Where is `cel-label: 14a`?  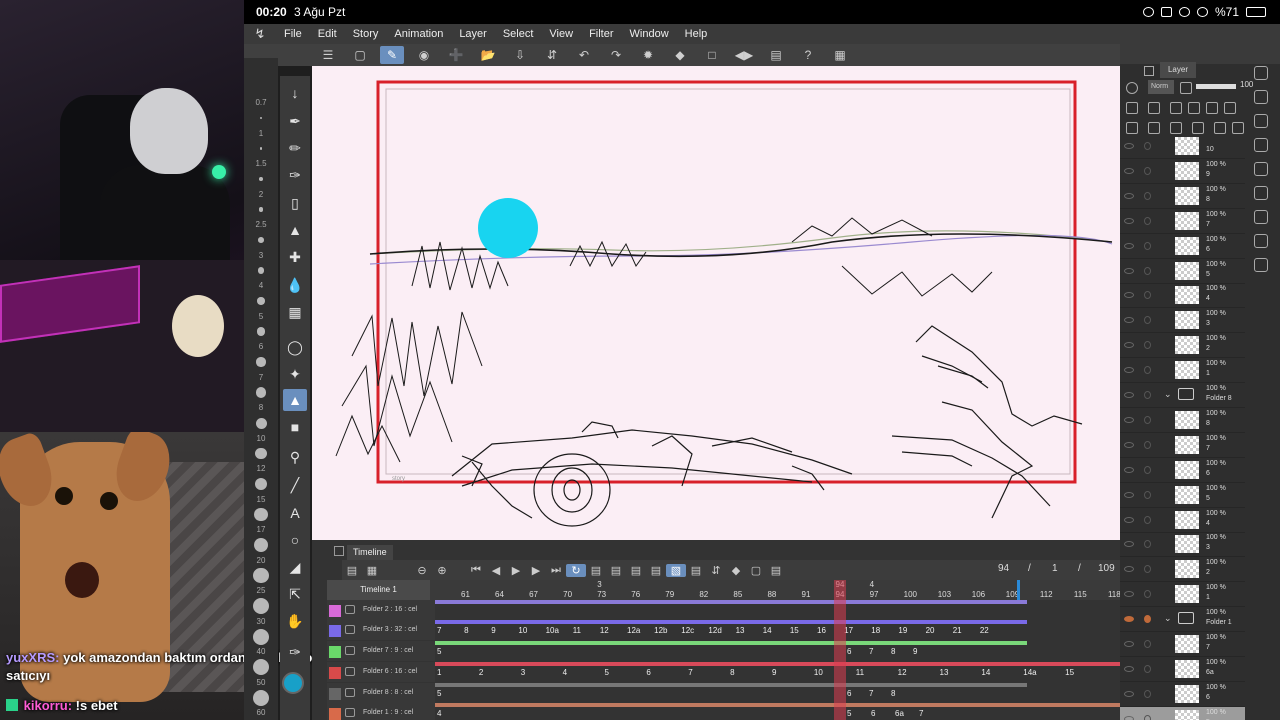 cel-label: 14a is located at coordinates (1029, 672).